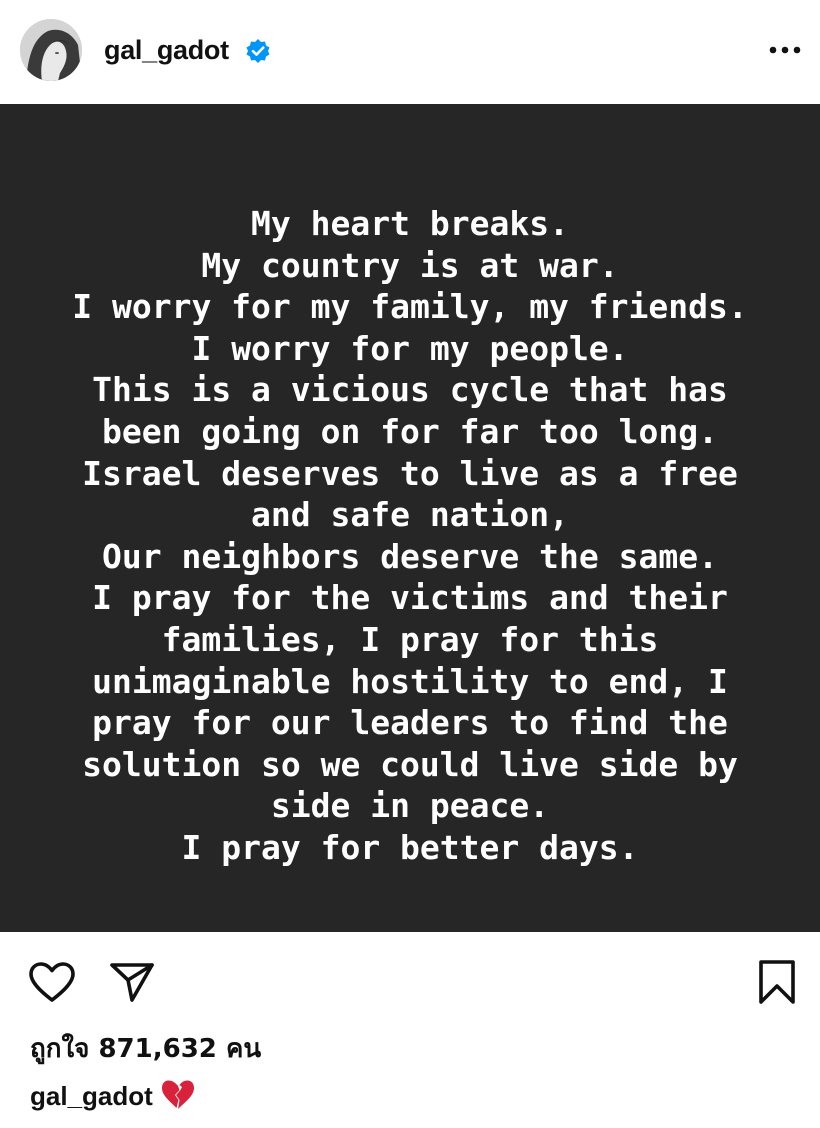 Image resolution: width=820 pixels, height=1128 pixels. Describe the element at coordinates (410, 473) in the screenshot. I see `post-text-line: Israel deserves to live as a free` at that location.